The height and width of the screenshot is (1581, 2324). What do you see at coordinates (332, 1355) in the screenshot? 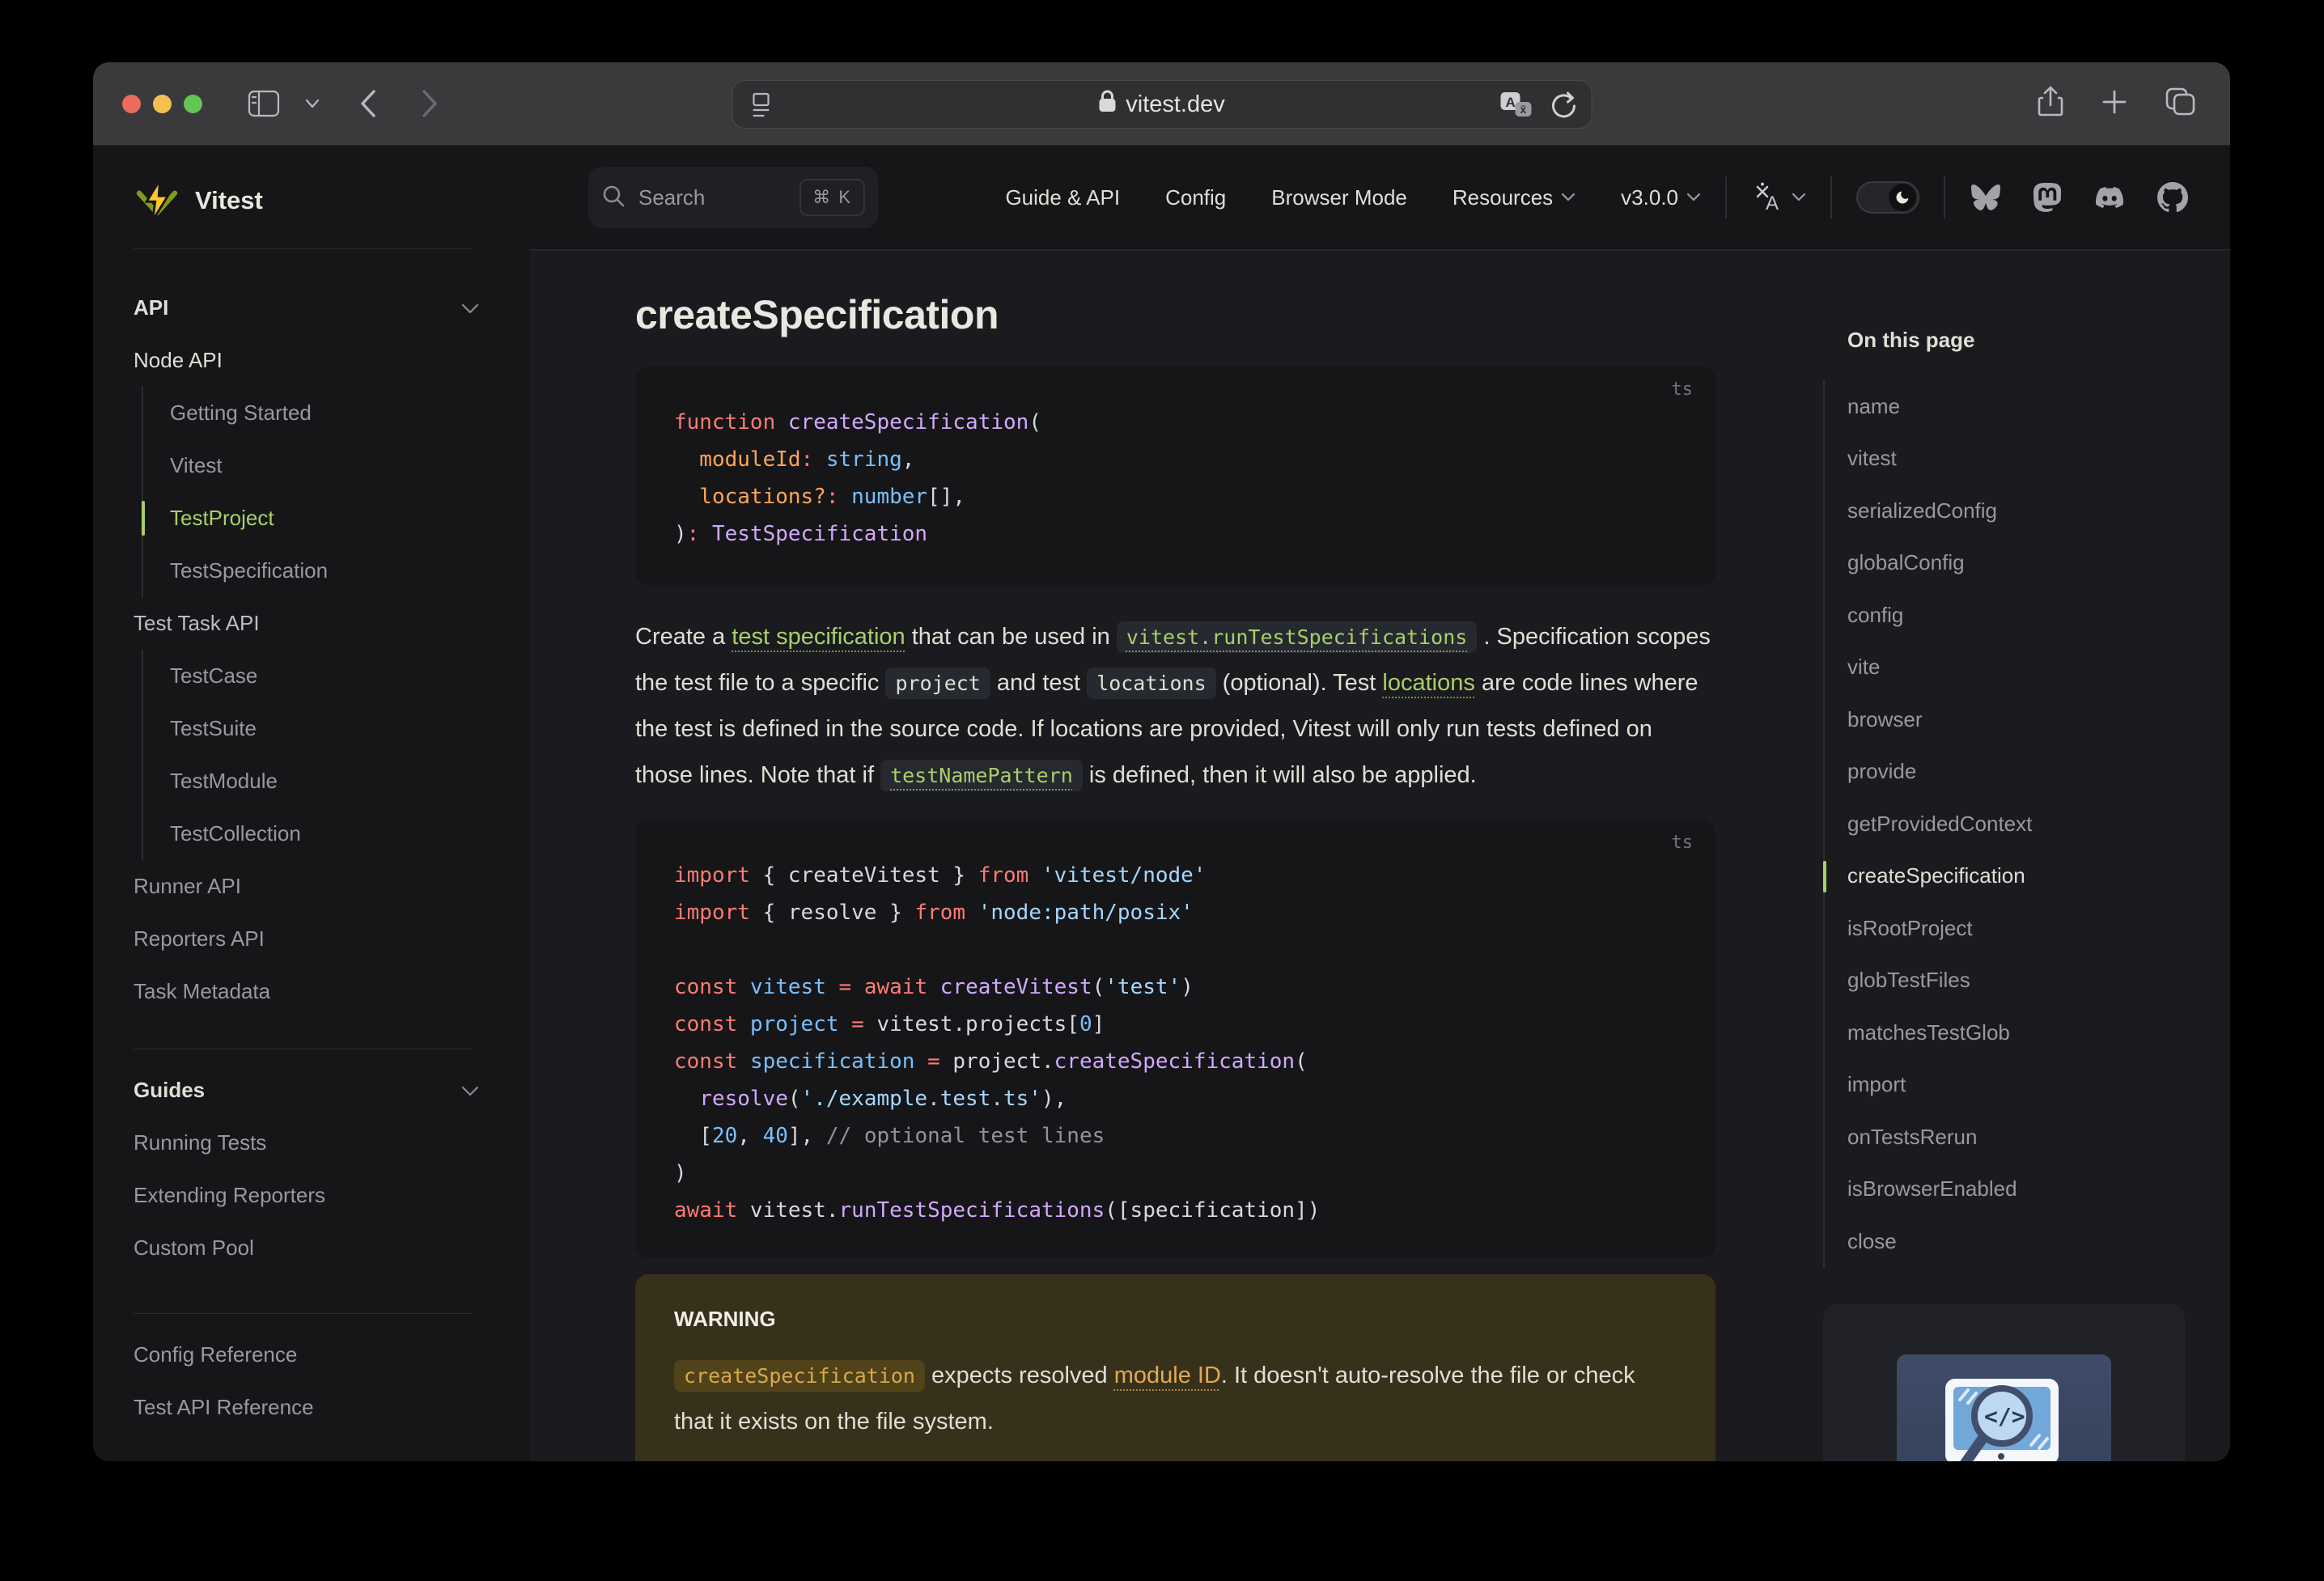
I see `sidebar-item-config-reference: Config Reference` at bounding box center [332, 1355].